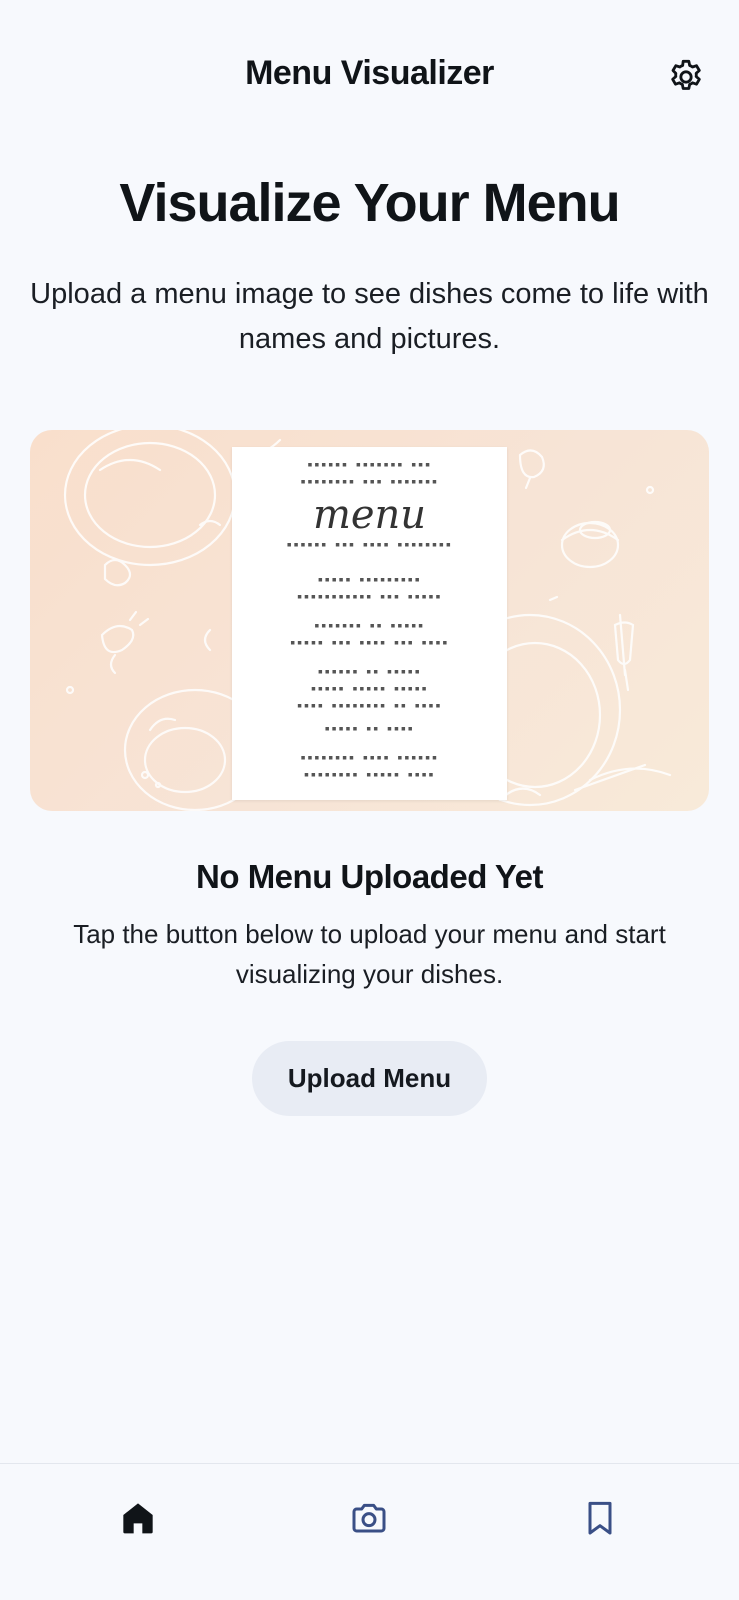 The height and width of the screenshot is (1600, 739). I want to click on nav-camera, so click(369, 1518).